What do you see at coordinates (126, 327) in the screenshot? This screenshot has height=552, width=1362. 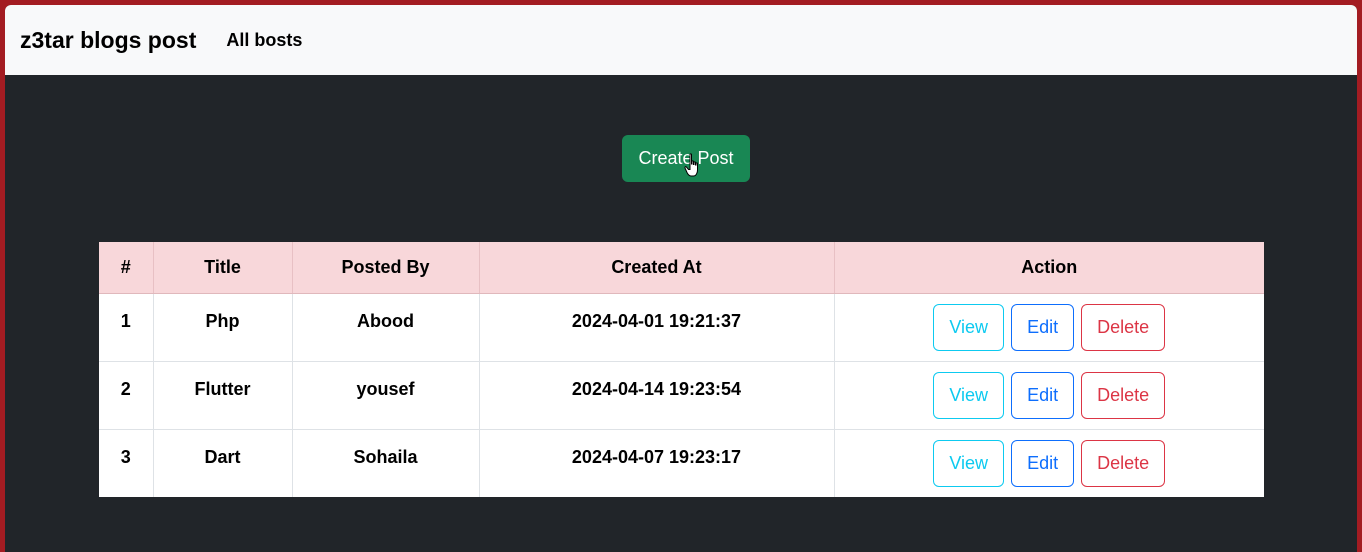 I see `cell-index: 1` at bounding box center [126, 327].